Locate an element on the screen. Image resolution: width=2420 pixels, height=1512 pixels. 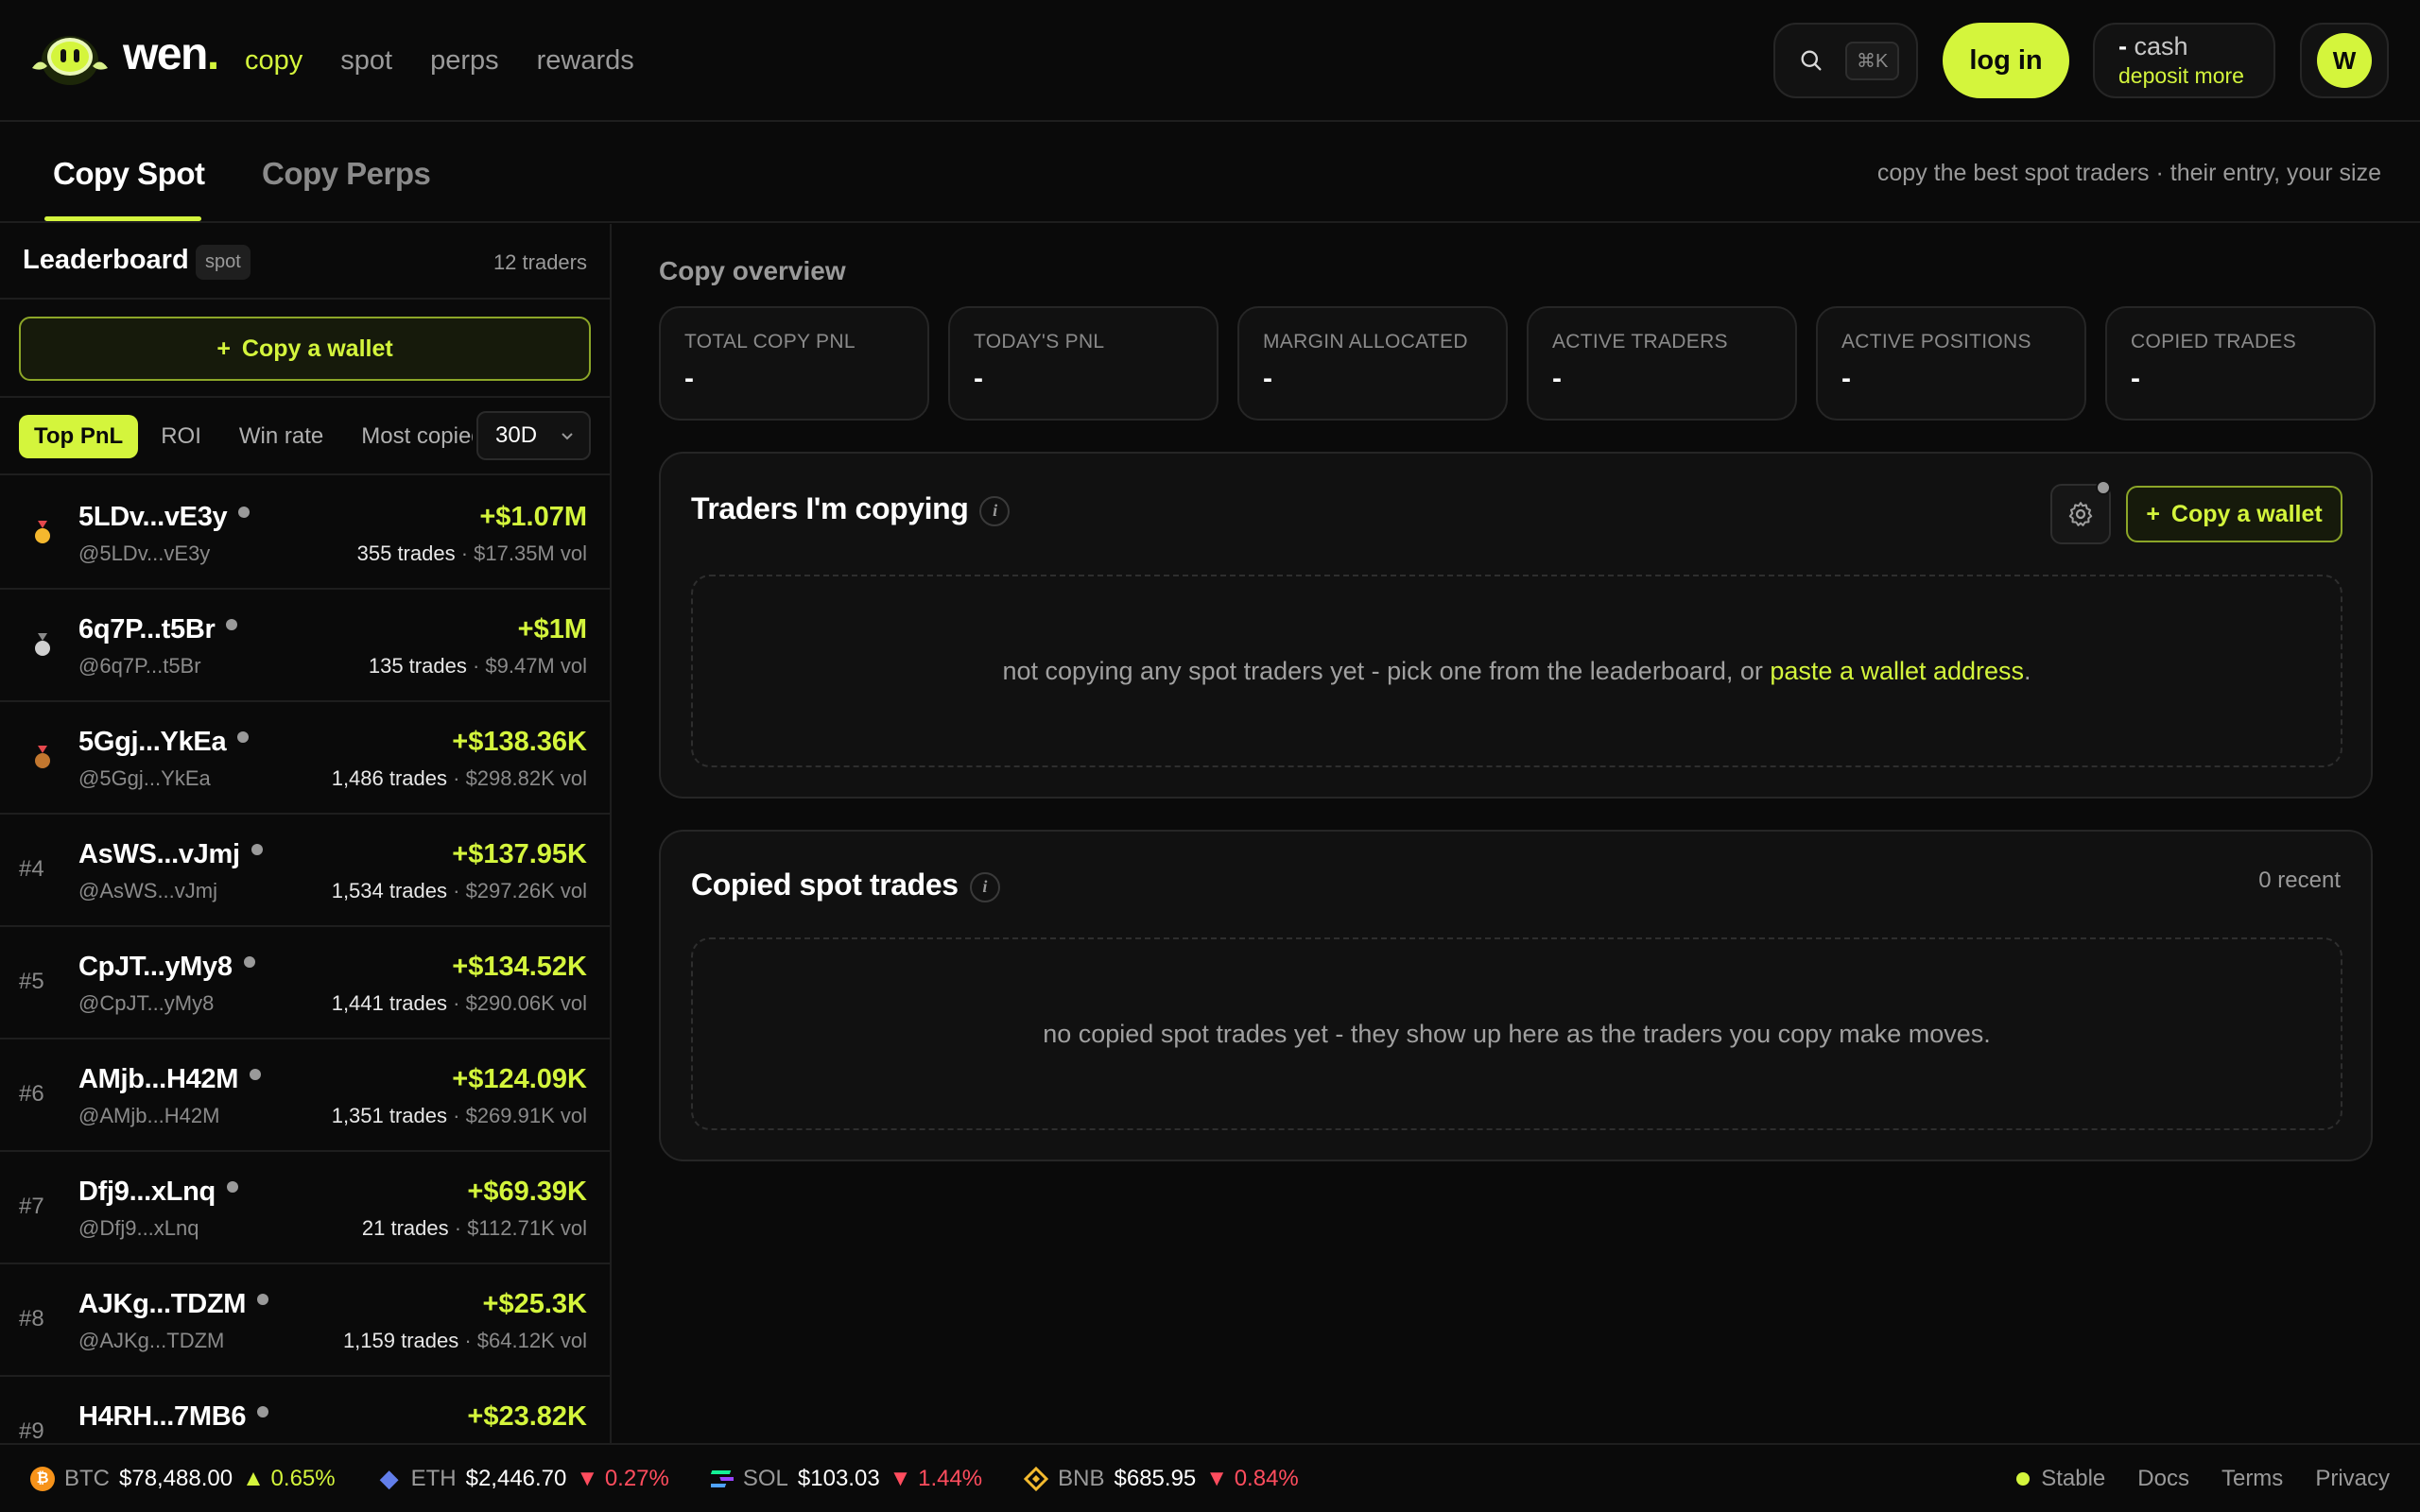
trade-count: 135 trades is located at coordinates (417, 666).